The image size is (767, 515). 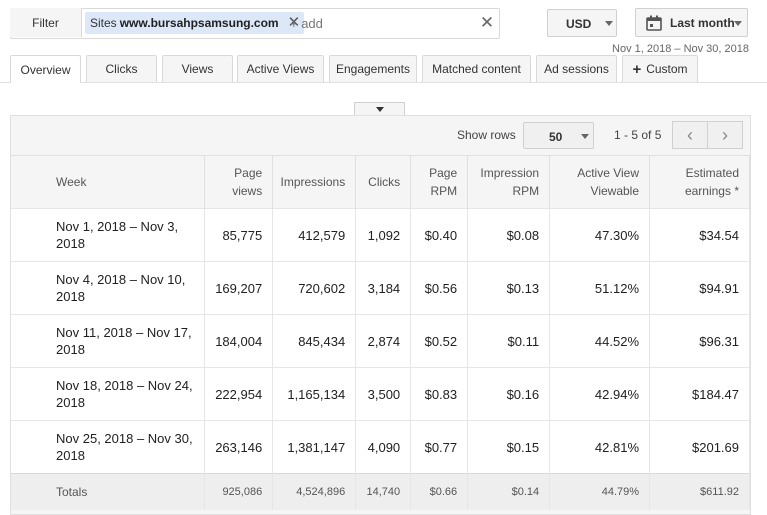 I want to click on date-range-text: Nov 1, 2018 – Nov 30, 2018, so click(x=680, y=49).